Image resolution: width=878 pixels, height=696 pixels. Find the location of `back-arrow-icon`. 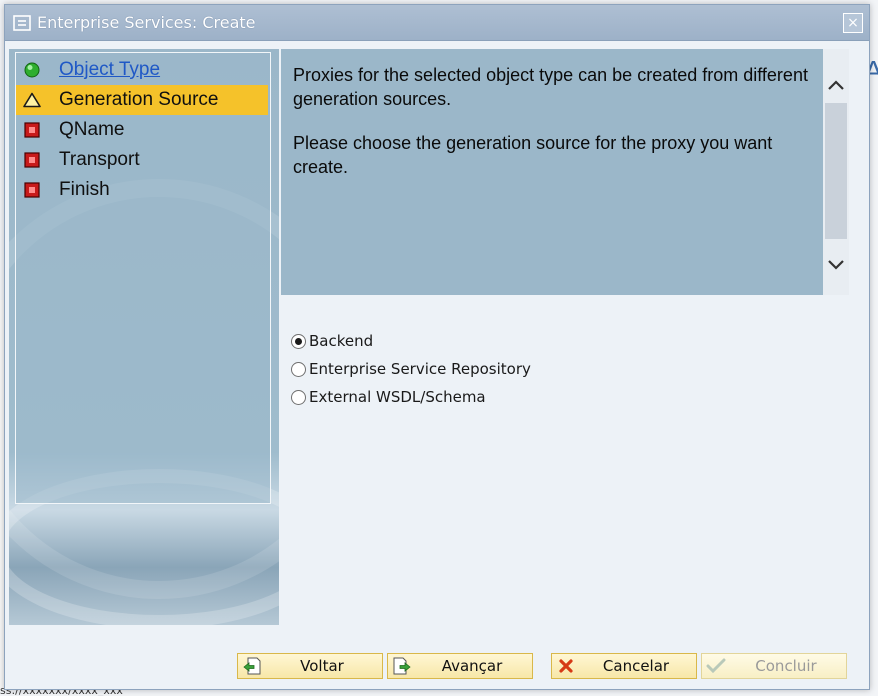

back-arrow-icon is located at coordinates (252, 666).